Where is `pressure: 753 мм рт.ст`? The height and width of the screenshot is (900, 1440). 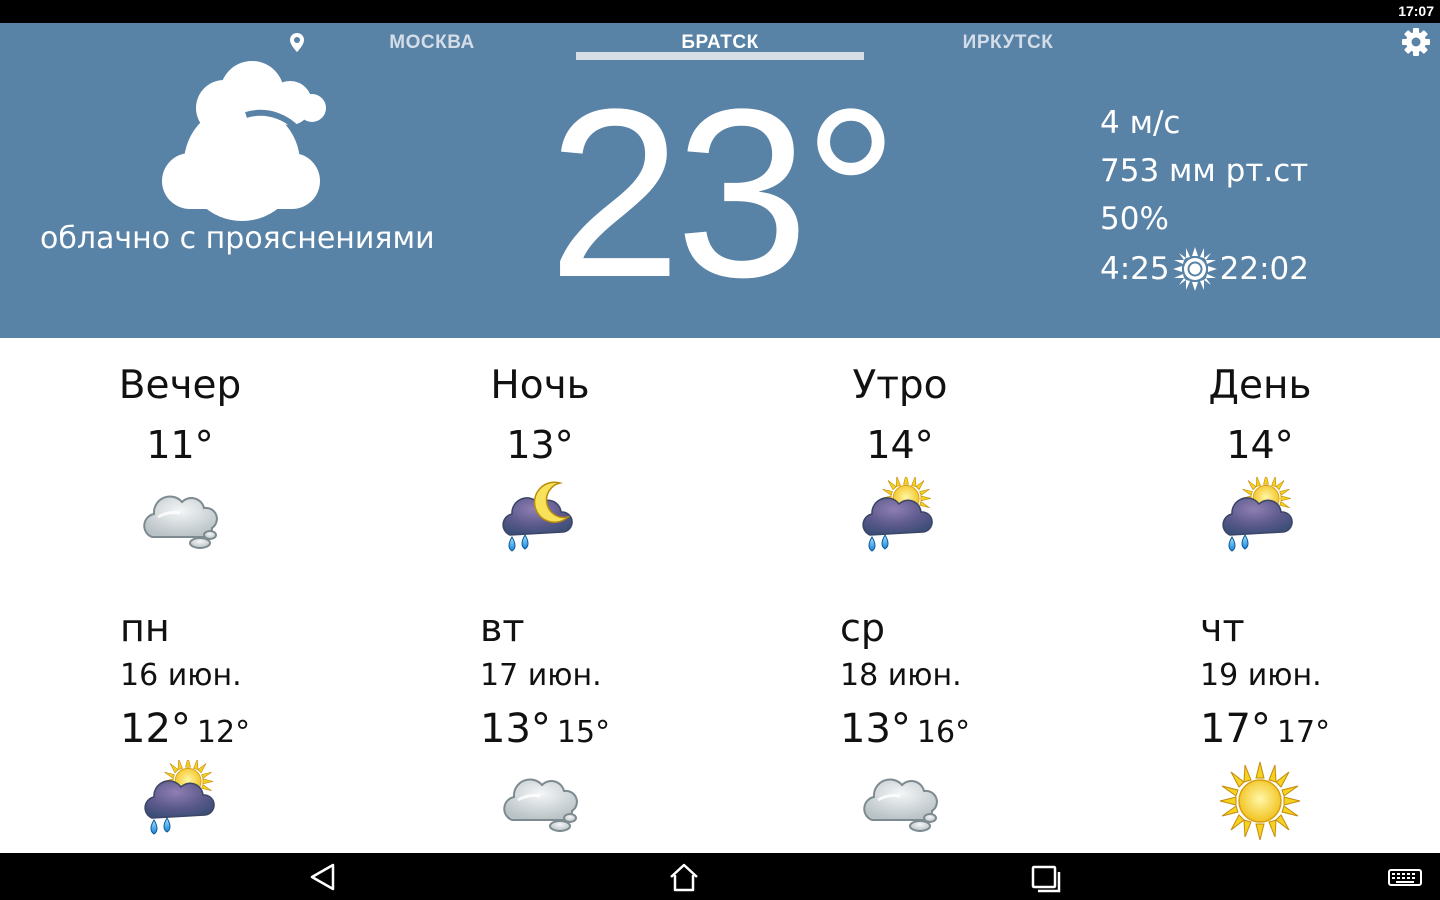
pressure: 753 мм рт.ст is located at coordinates (1204, 171).